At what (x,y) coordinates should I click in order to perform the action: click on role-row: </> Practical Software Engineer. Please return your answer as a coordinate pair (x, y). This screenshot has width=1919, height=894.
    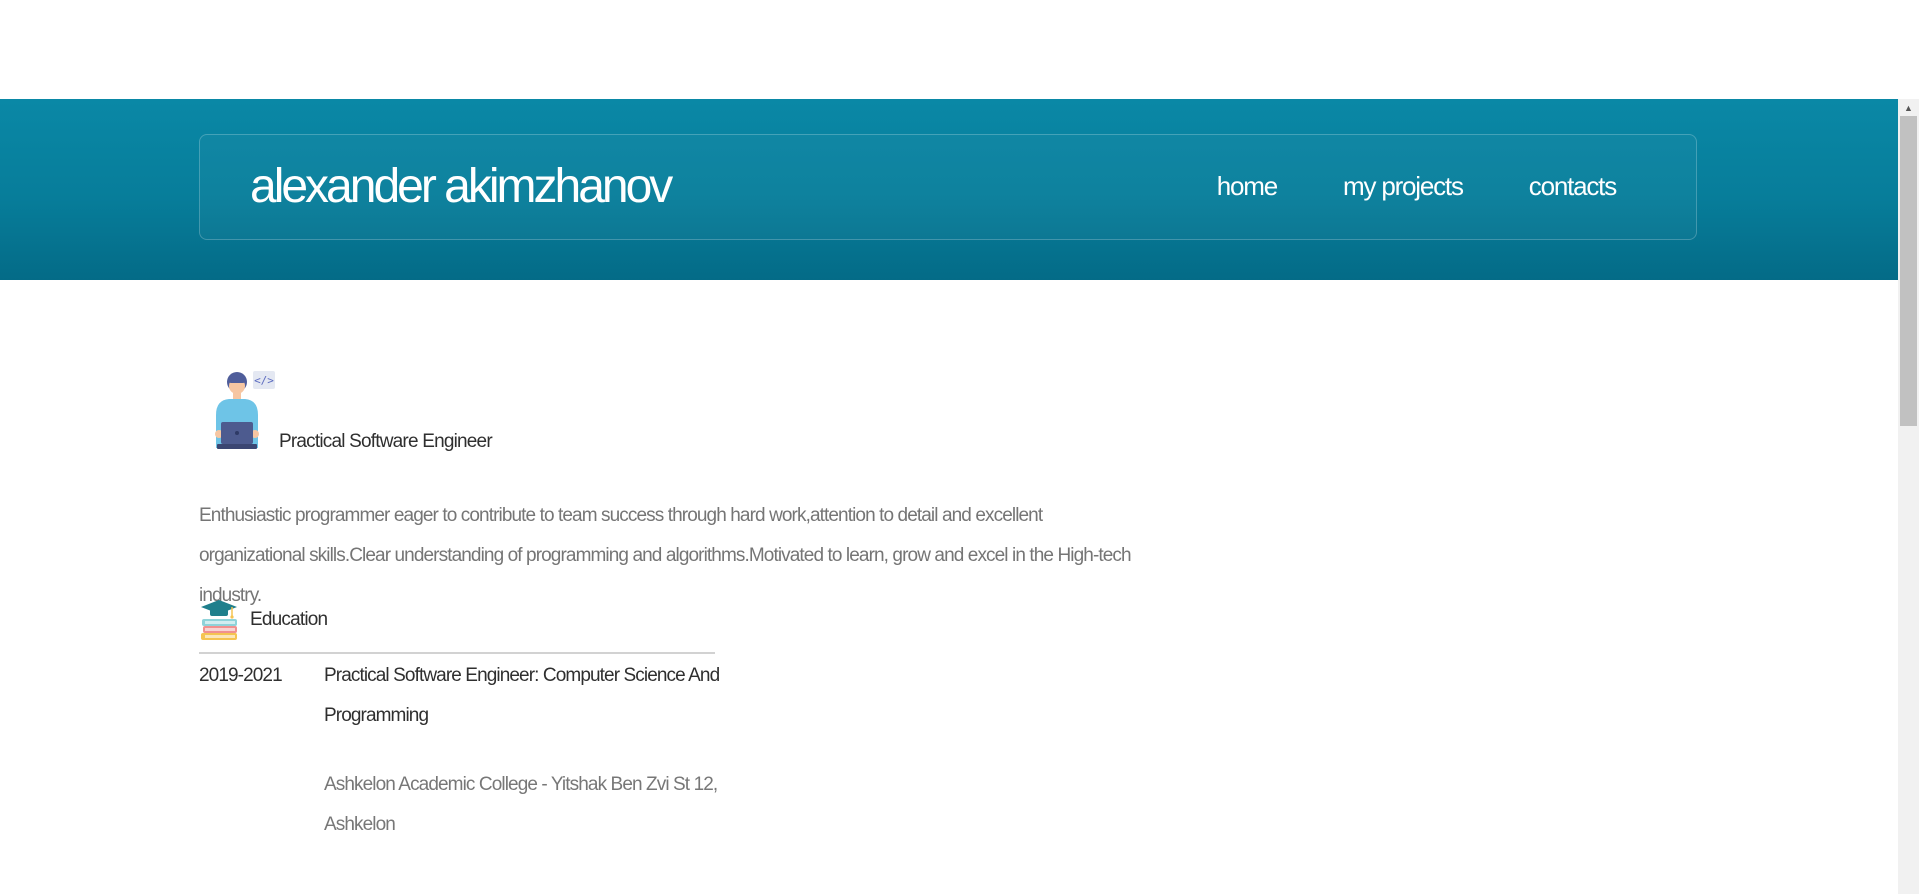
    Looking at the image, I should click on (674, 411).